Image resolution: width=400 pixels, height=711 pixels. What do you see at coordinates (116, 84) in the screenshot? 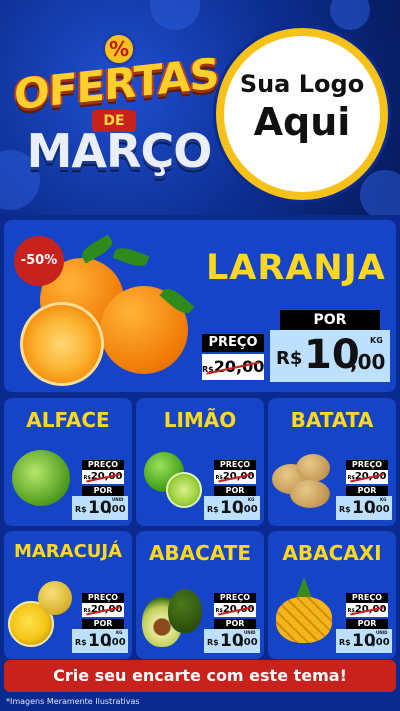
I see `title-ofertas: OFERTAS` at bounding box center [116, 84].